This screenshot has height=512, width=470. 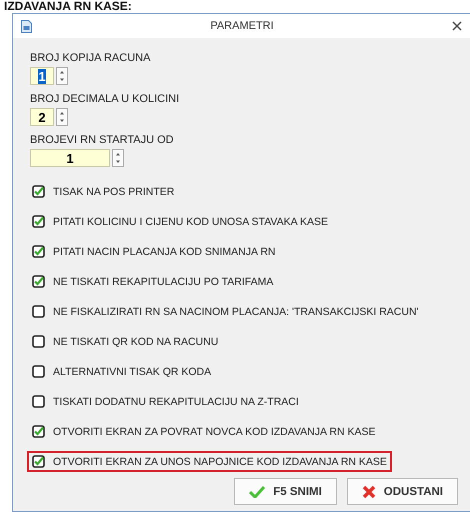 What do you see at coordinates (164, 252) in the screenshot?
I see `option-label: PITATI NACIN PLACANJA KOD SNIMANJA RN` at bounding box center [164, 252].